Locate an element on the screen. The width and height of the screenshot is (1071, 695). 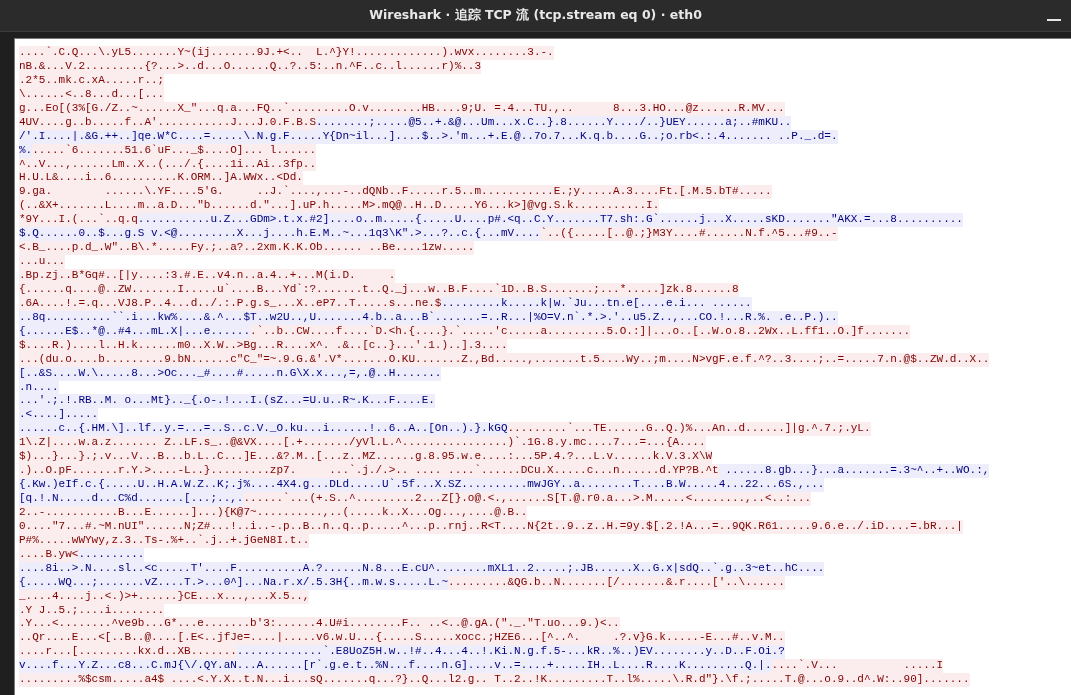
minimize-icon is located at coordinates (1054, 20).